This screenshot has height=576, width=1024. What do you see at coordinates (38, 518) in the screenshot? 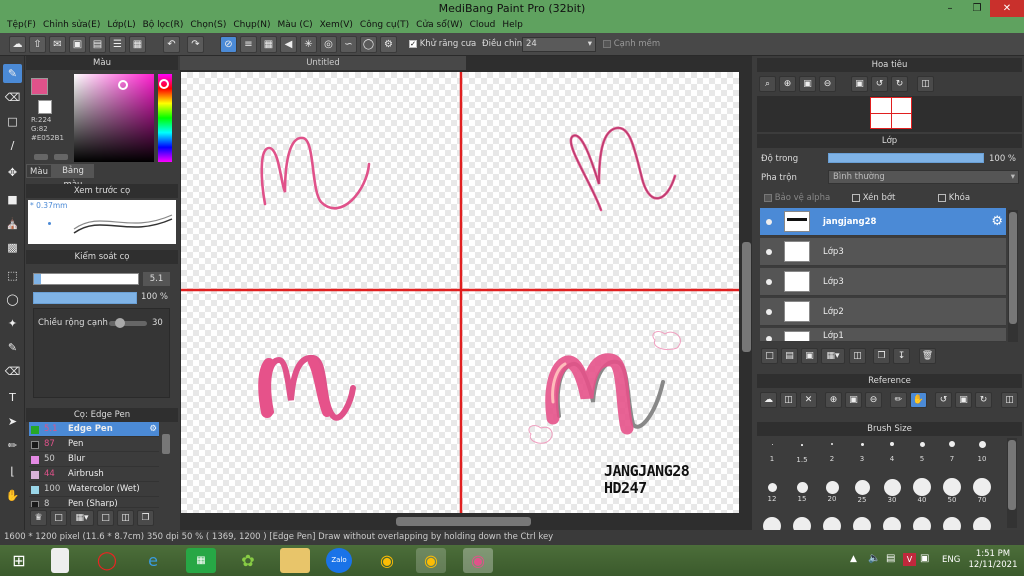
I see `add-brush-icon: ♛` at bounding box center [38, 518].